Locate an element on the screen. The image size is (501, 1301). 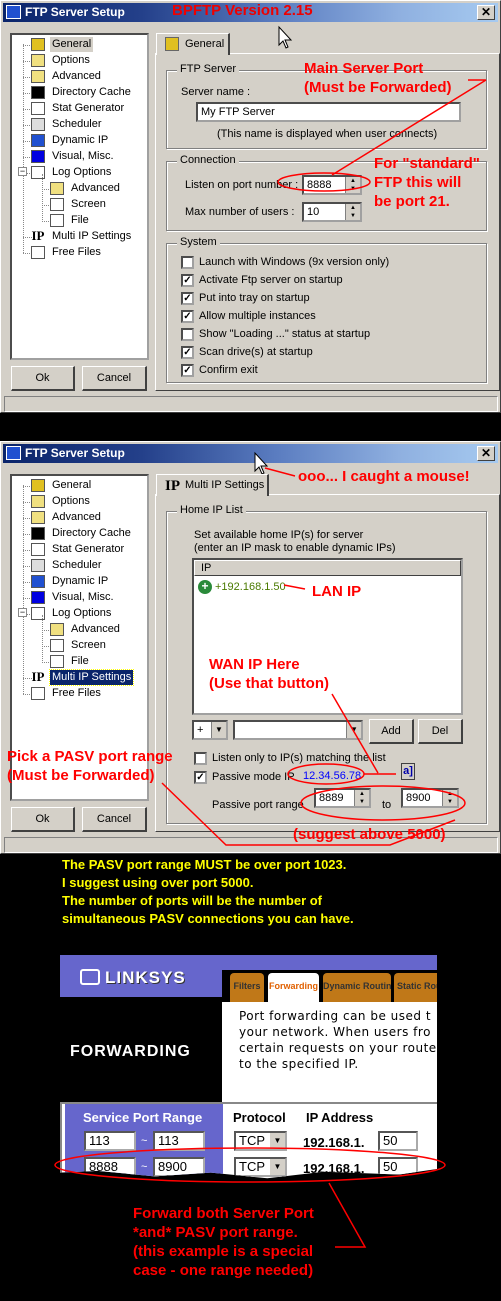
port-to-input: 113 is located at coordinates (179, 1141).